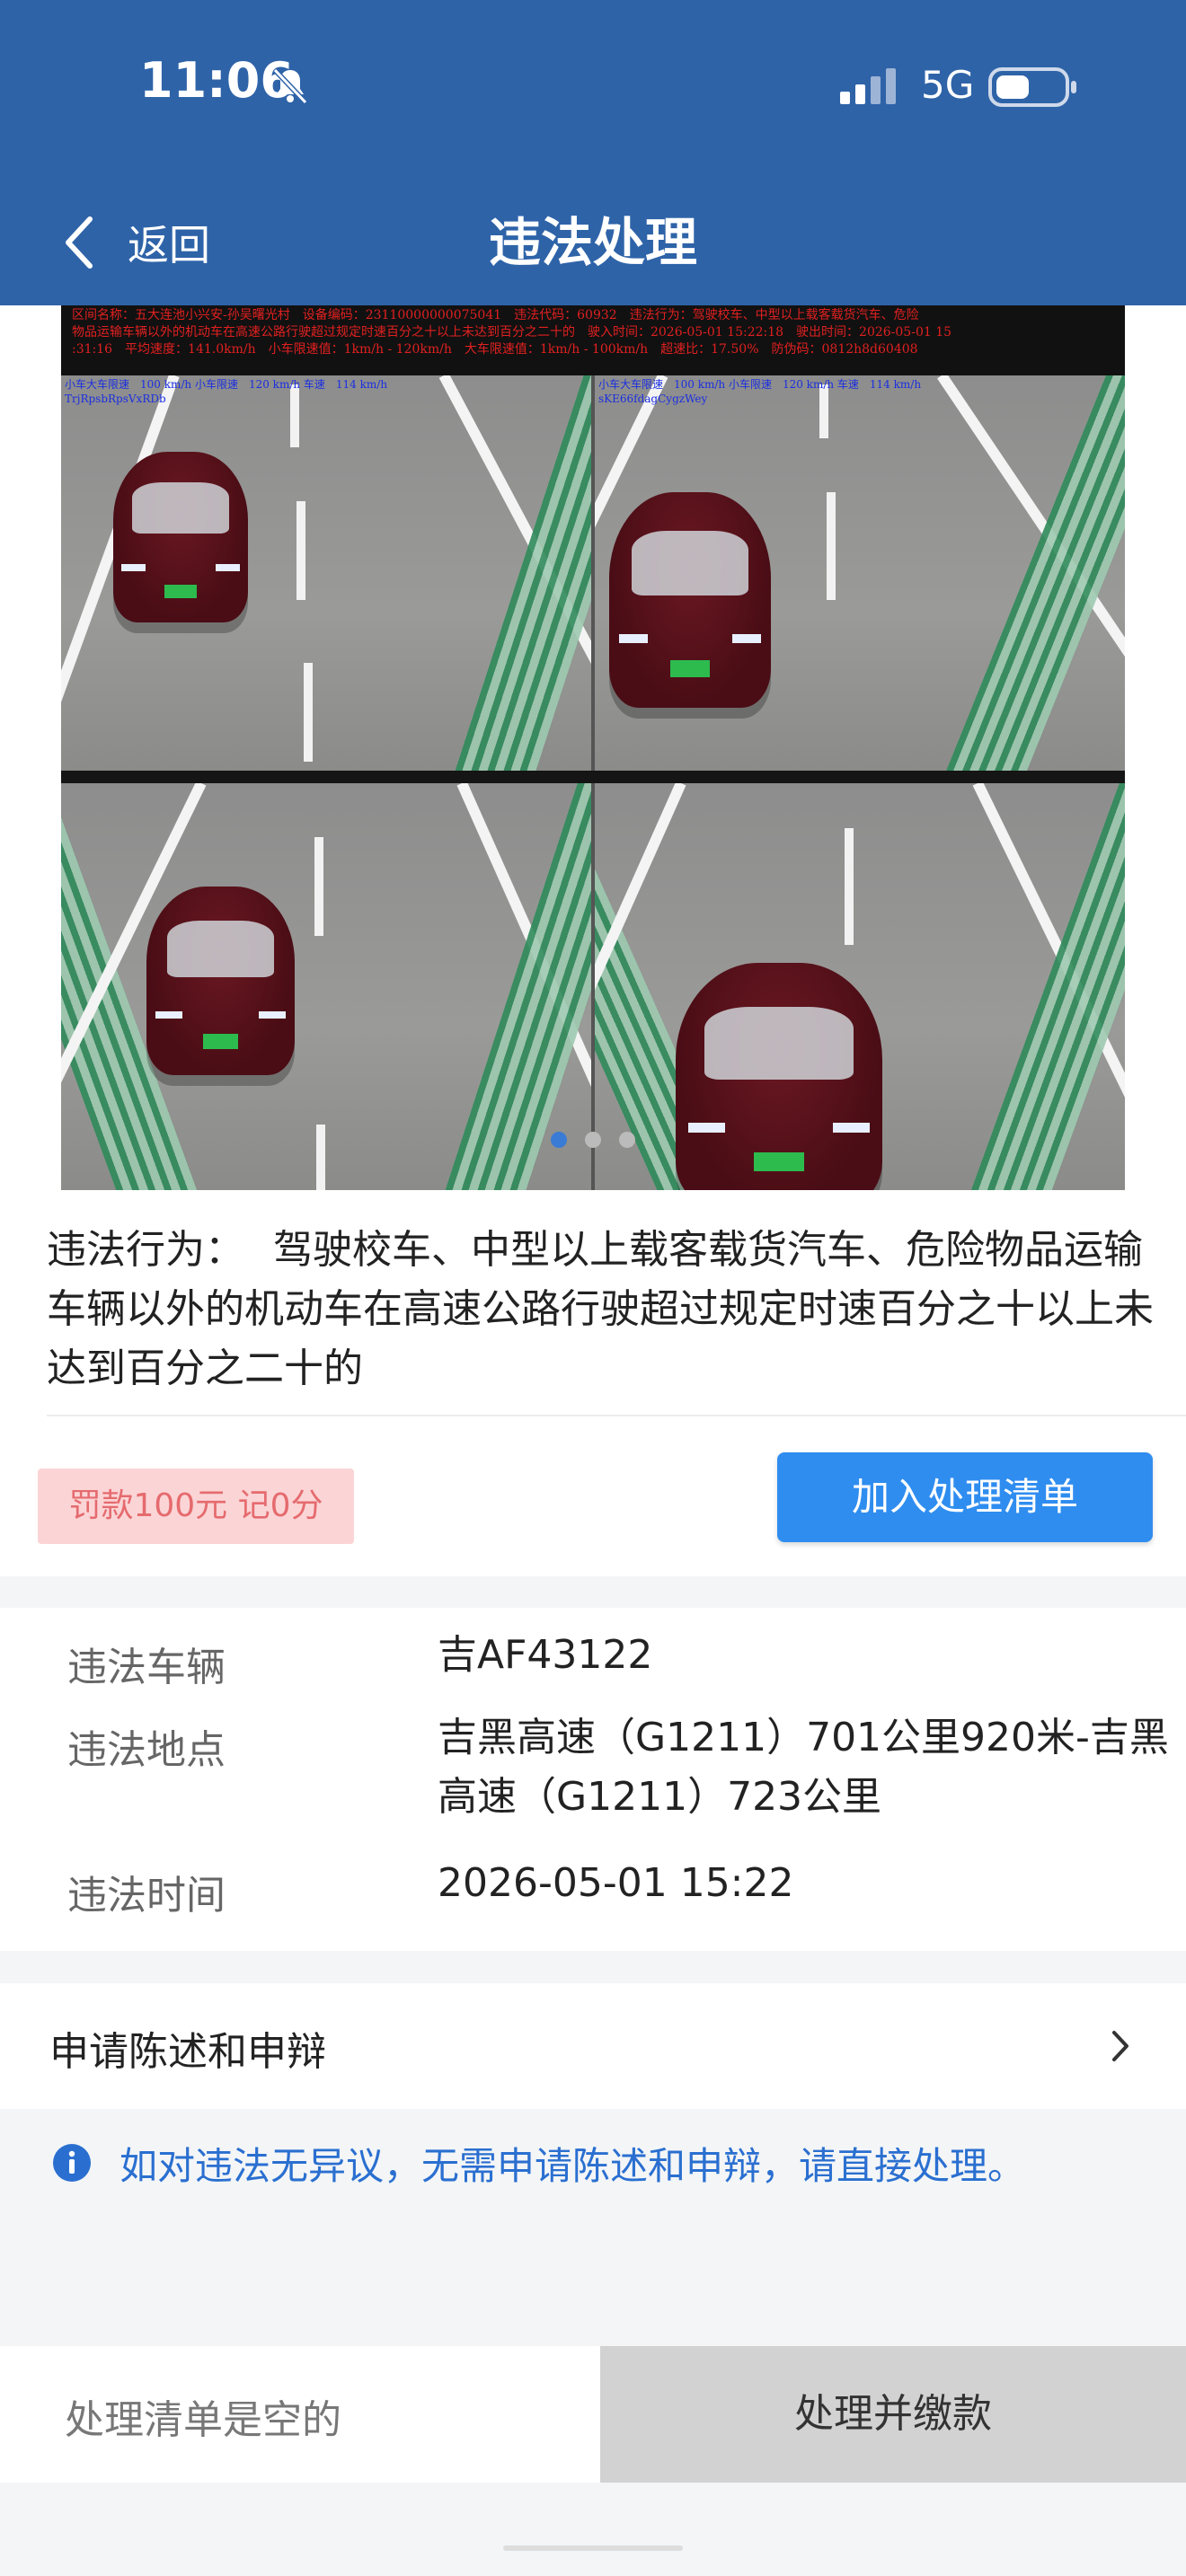 Image resolution: width=1186 pixels, height=2576 pixels. Describe the element at coordinates (593, 2046) in the screenshot. I see `appeal-row: 申请陈述和申辩` at that location.